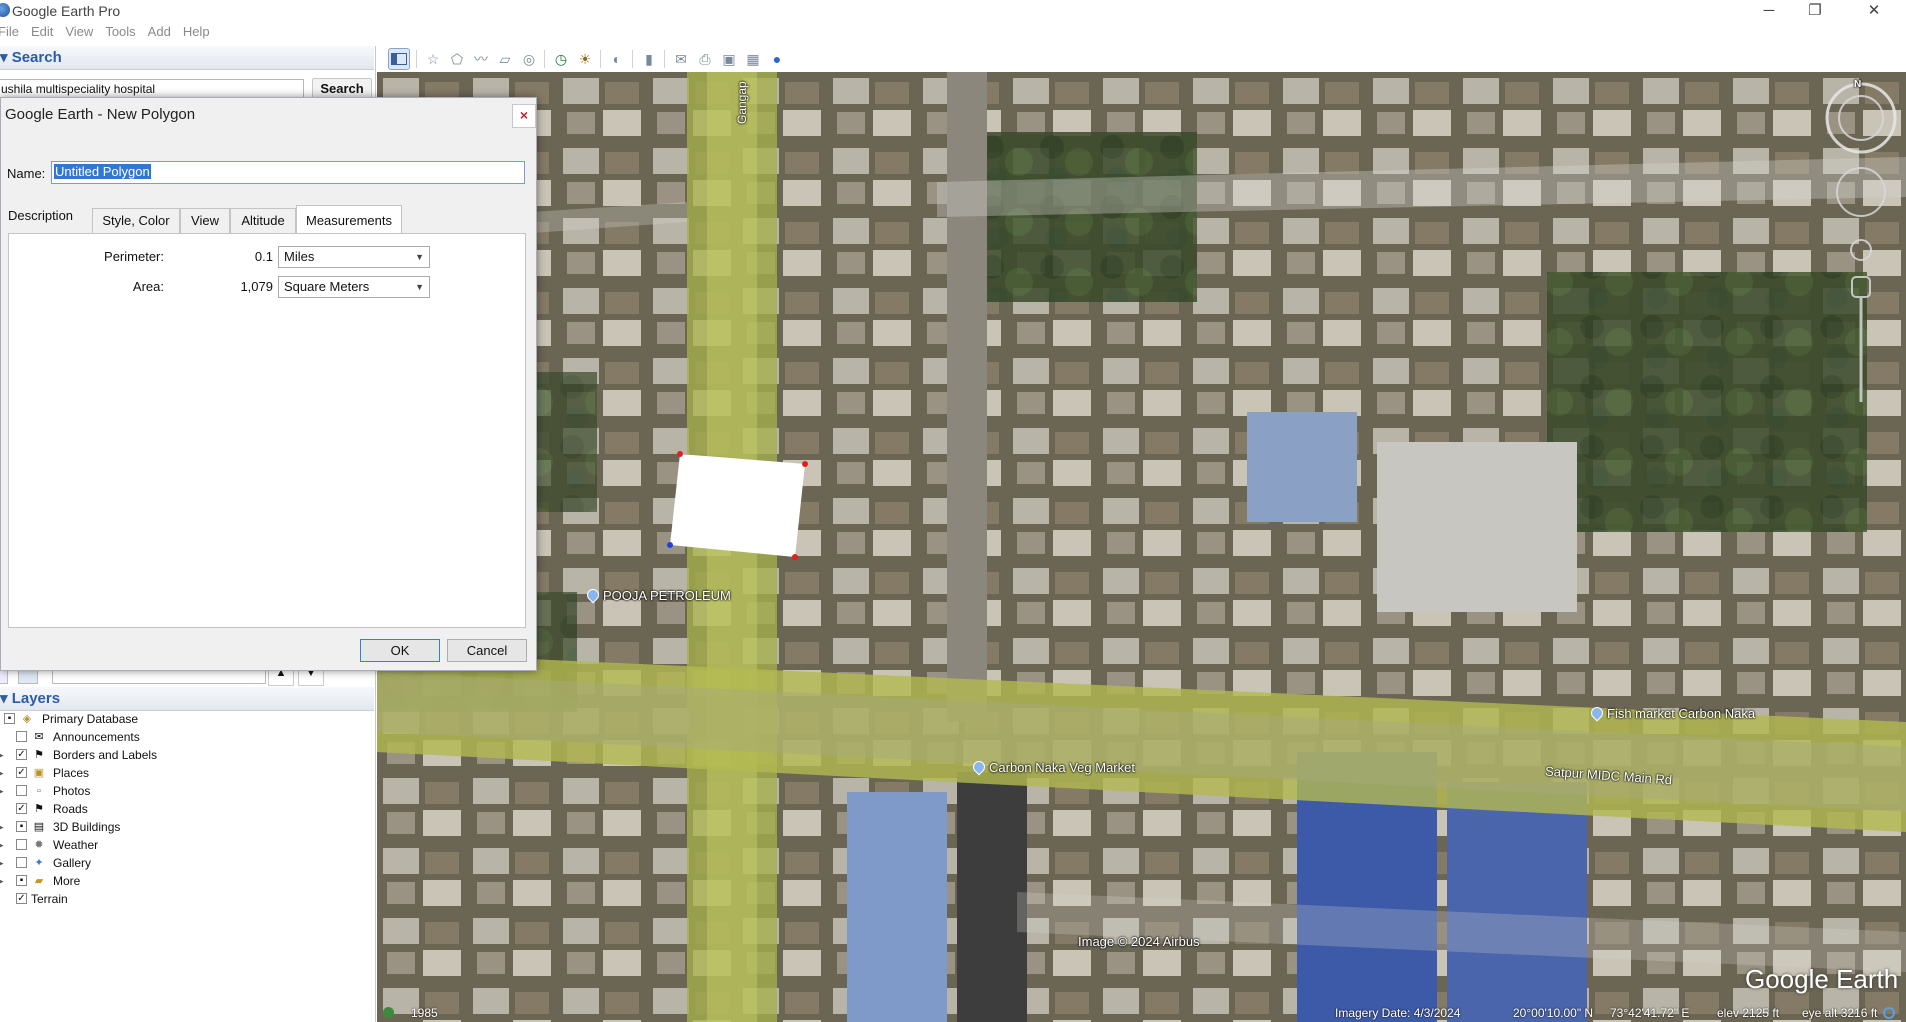 The image size is (1906, 1022). What do you see at coordinates (1822, 979) in the screenshot?
I see `google-earth-logo: Google Earth` at bounding box center [1822, 979].